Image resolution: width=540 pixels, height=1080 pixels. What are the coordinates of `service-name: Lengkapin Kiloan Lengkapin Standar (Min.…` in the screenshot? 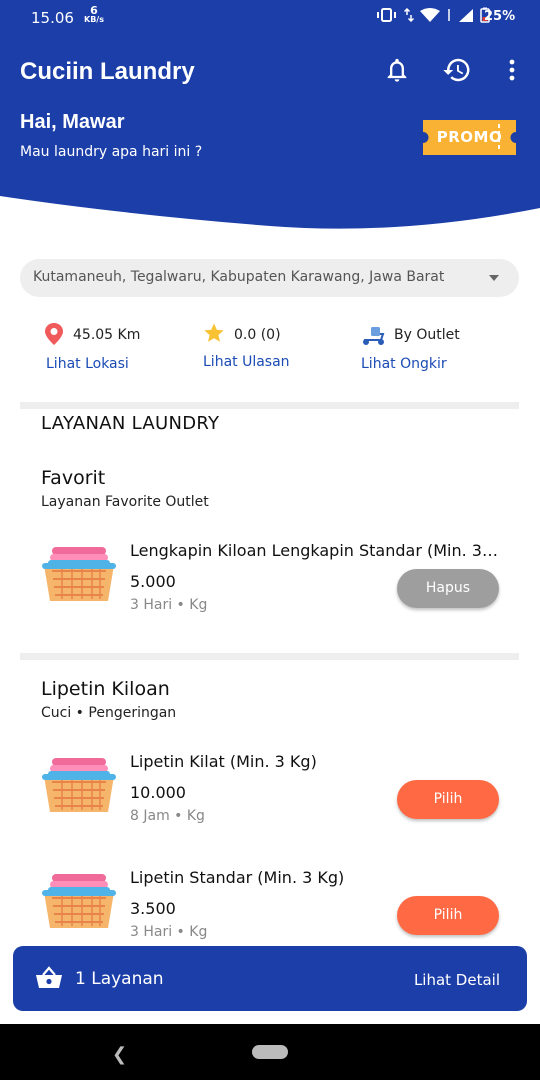 It's located at (315, 550).